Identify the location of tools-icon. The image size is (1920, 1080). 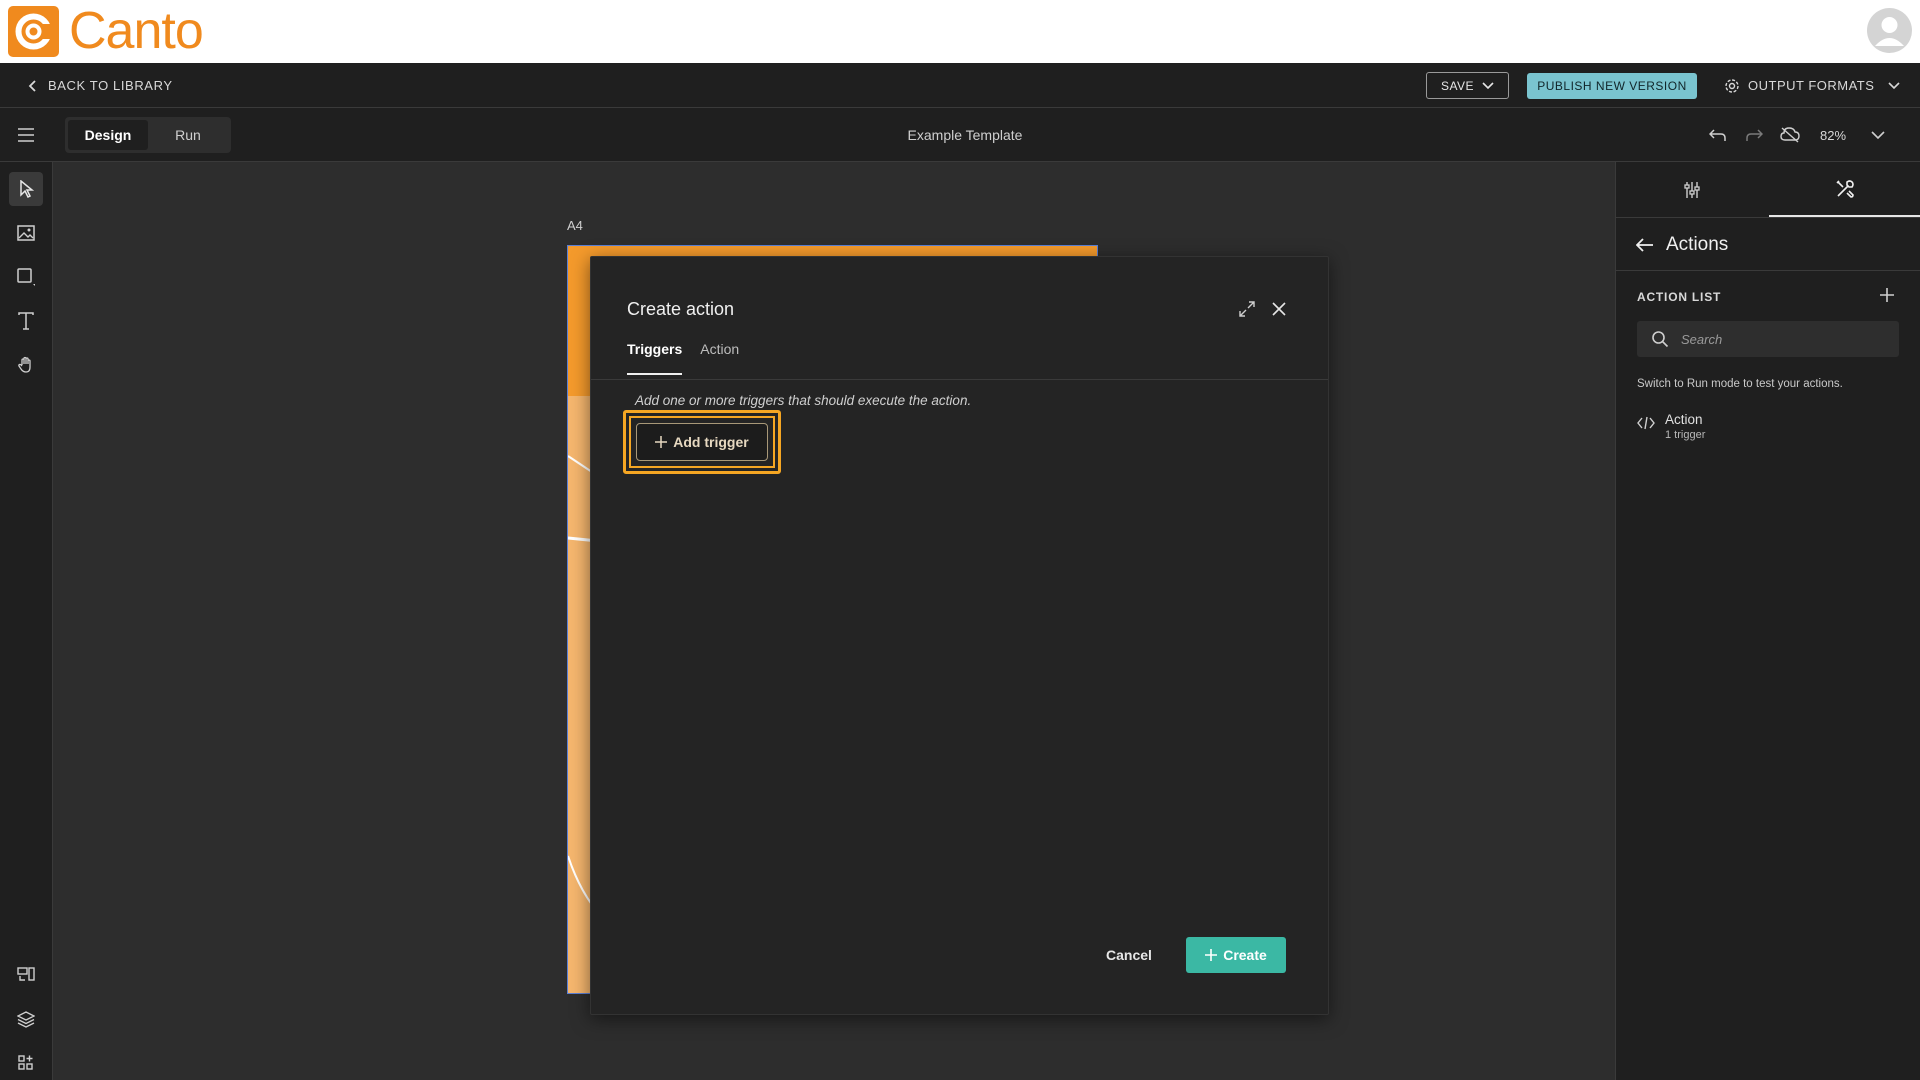
(1845, 188).